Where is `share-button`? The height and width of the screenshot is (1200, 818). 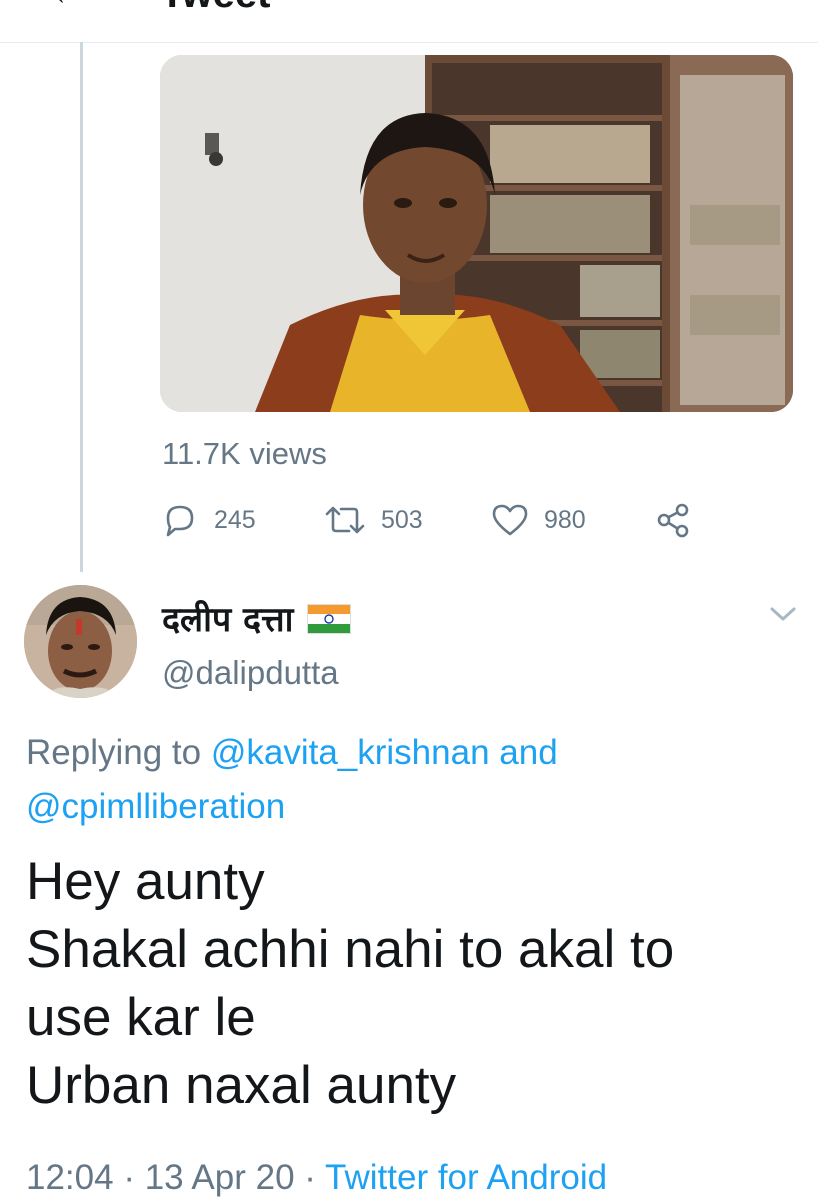 share-button is located at coordinates (681, 520).